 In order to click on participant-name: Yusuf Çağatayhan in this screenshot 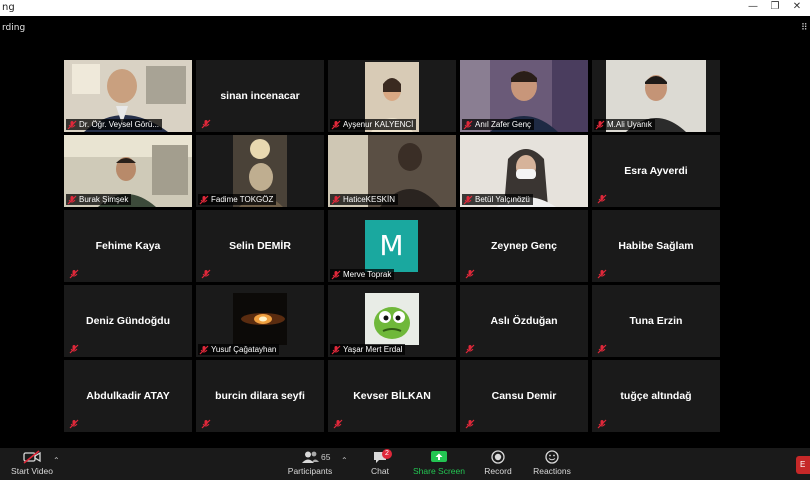, I will do `click(244, 349)`.